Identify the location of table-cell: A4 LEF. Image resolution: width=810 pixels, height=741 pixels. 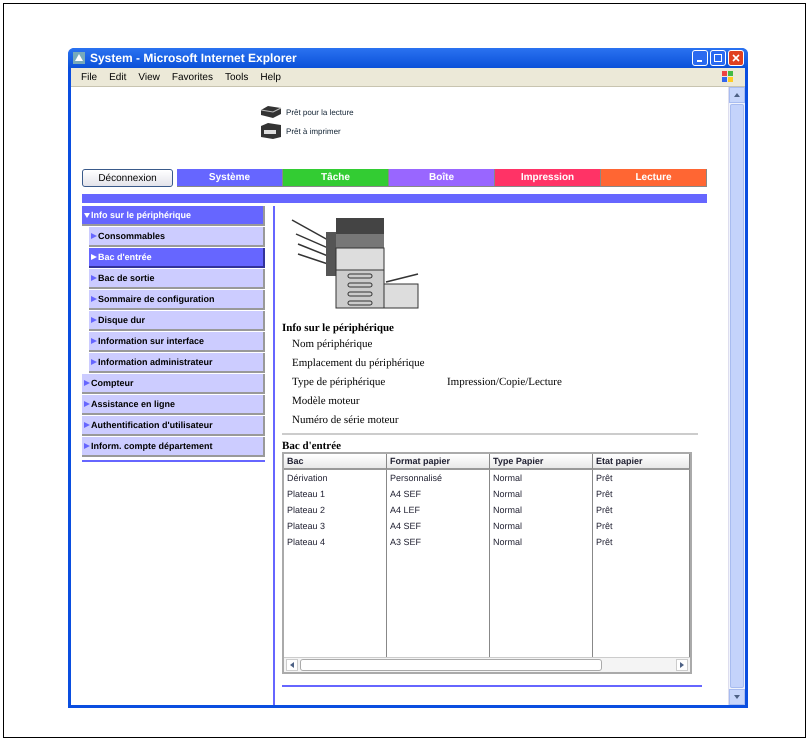
(438, 510).